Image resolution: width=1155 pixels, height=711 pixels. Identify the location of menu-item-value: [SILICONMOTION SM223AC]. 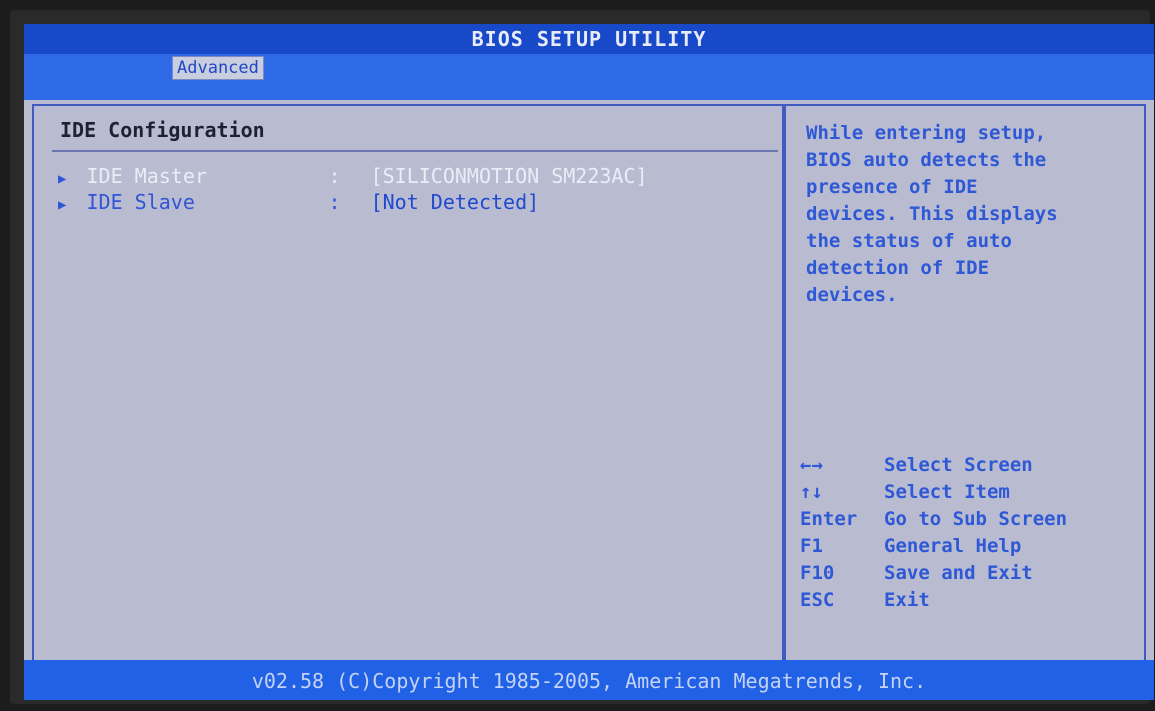
(509, 176).